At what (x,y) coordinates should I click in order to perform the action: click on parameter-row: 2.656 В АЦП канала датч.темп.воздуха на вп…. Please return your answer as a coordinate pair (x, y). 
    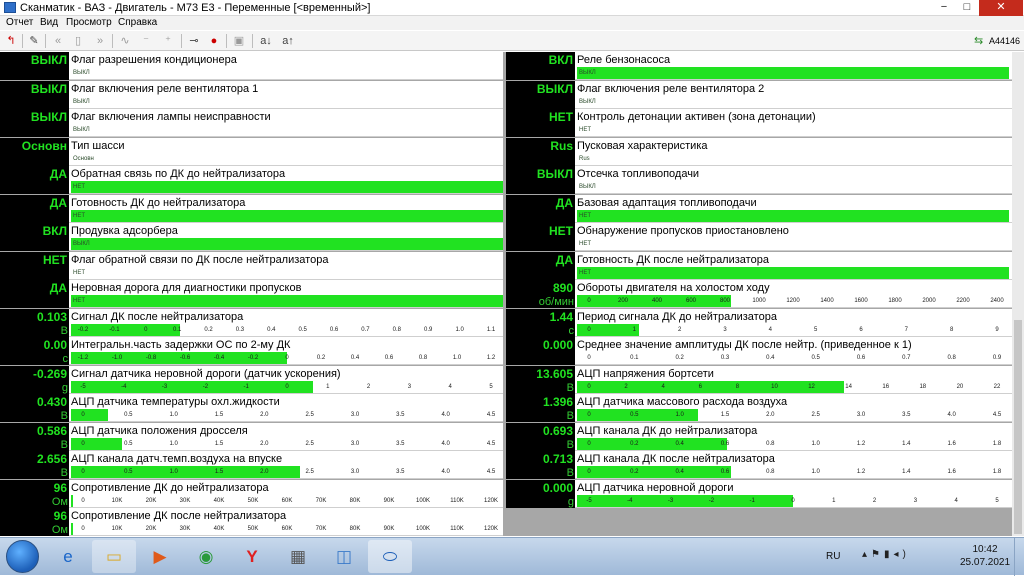
    Looking at the image, I should click on (251, 465).